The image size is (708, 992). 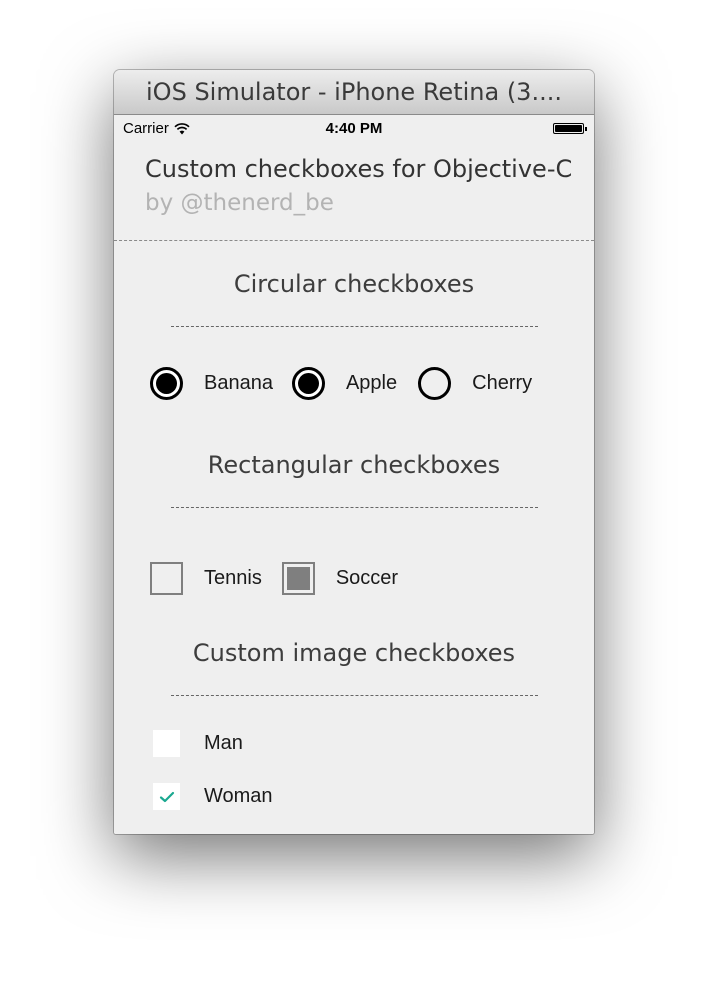 What do you see at coordinates (233, 578) in the screenshot?
I see `checkbox-label: Tennis` at bounding box center [233, 578].